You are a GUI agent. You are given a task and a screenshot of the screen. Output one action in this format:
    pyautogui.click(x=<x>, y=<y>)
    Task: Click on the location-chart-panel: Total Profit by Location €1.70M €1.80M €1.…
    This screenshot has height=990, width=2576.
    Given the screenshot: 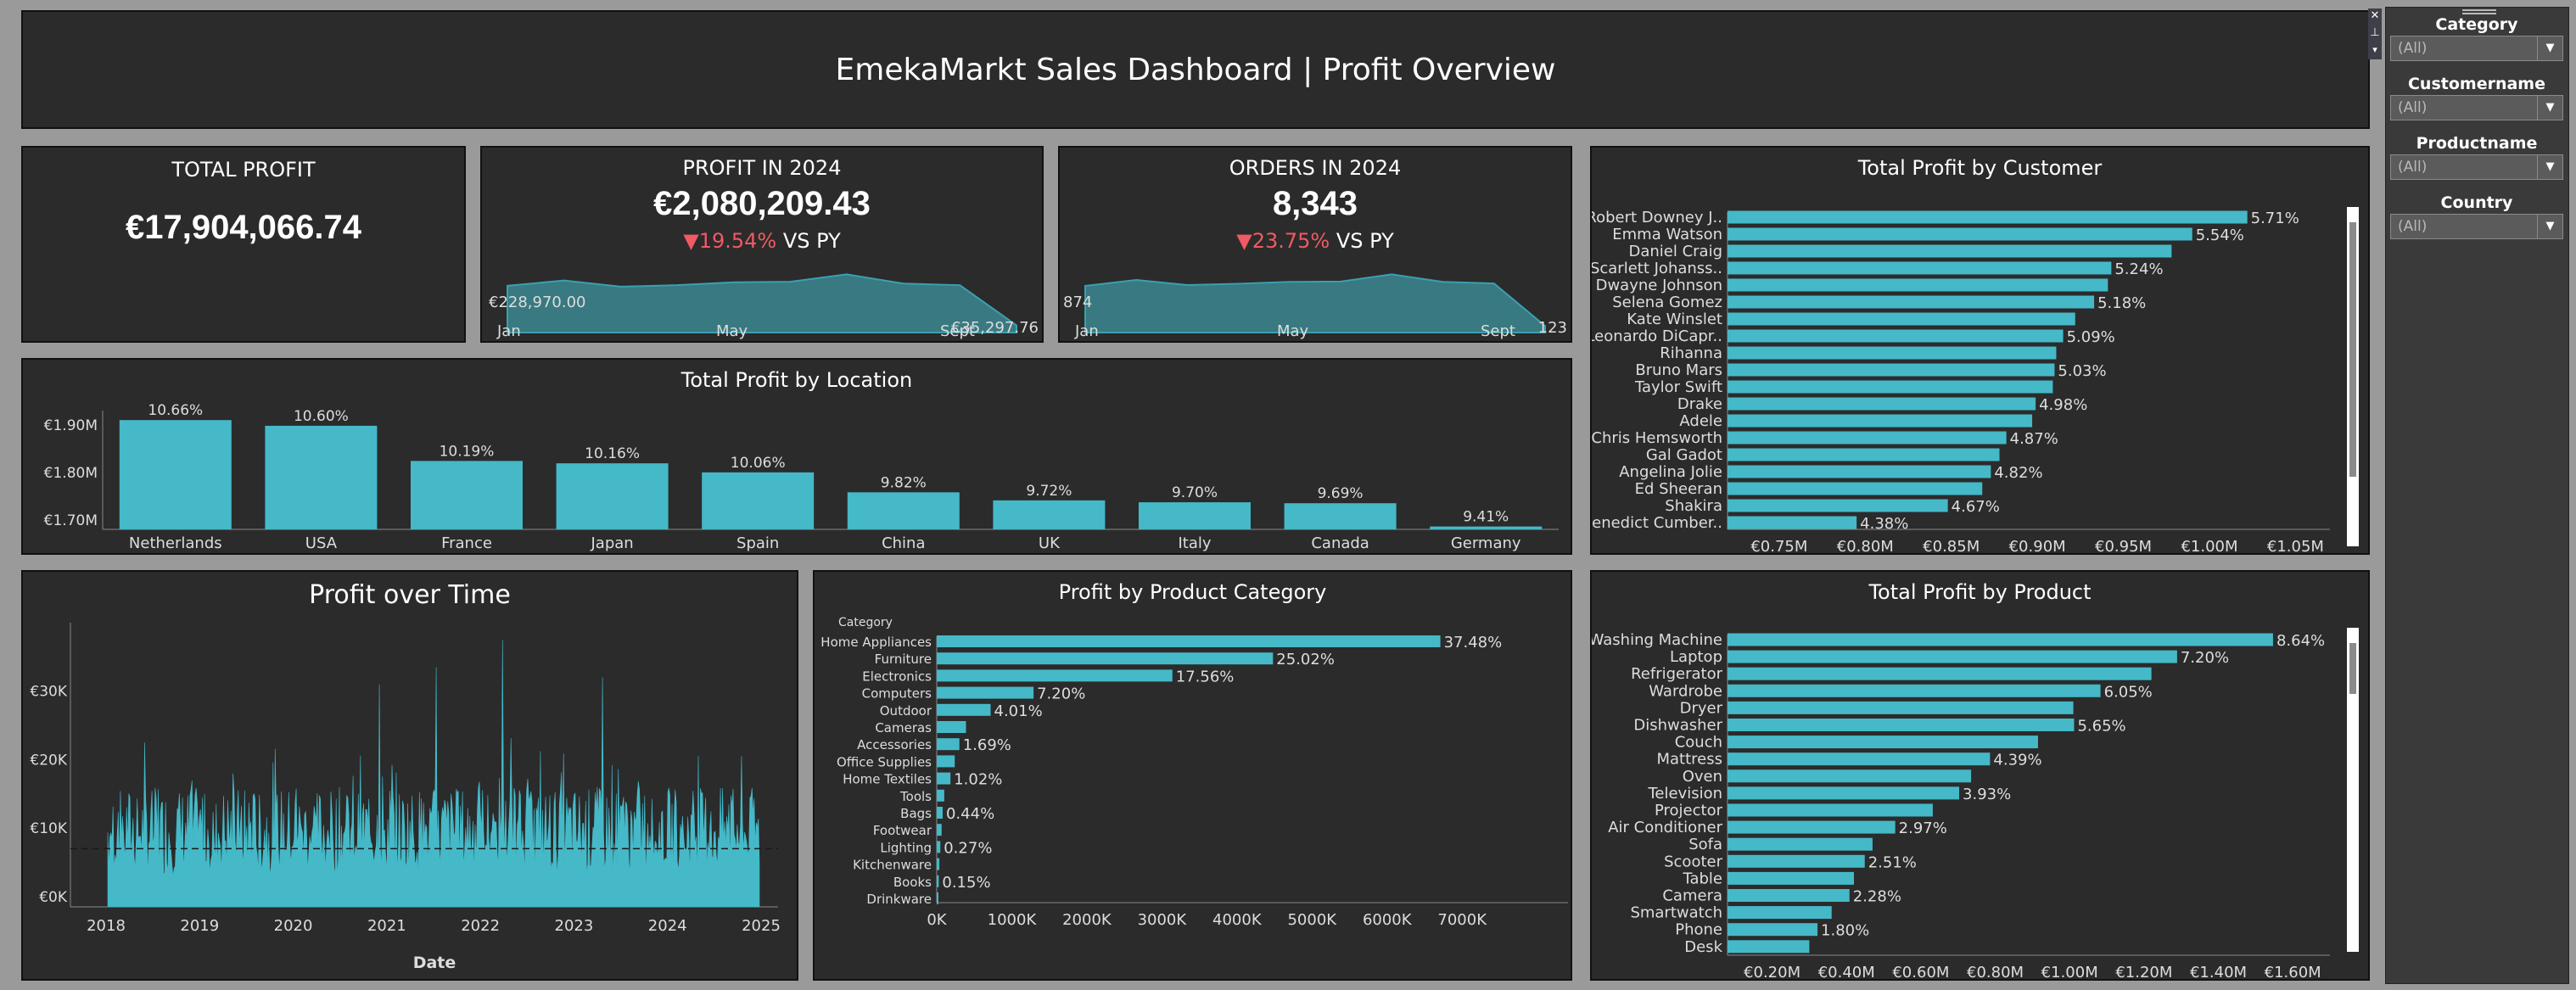 What is the action you would take?
    pyautogui.click(x=796, y=456)
    